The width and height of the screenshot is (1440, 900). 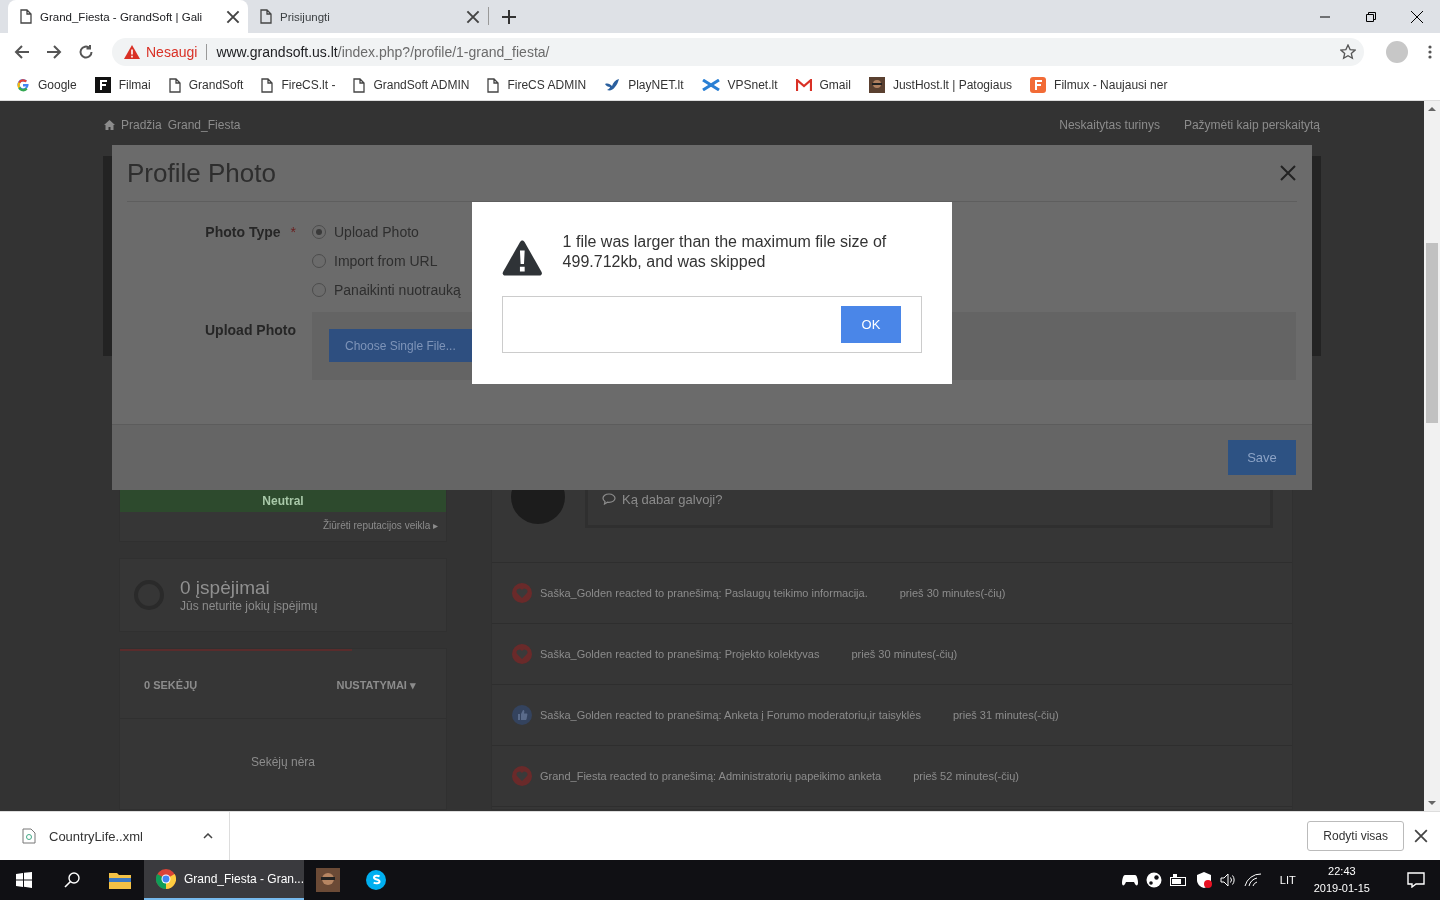 I want to click on bookmark-star-icon, so click(x=1348, y=51).